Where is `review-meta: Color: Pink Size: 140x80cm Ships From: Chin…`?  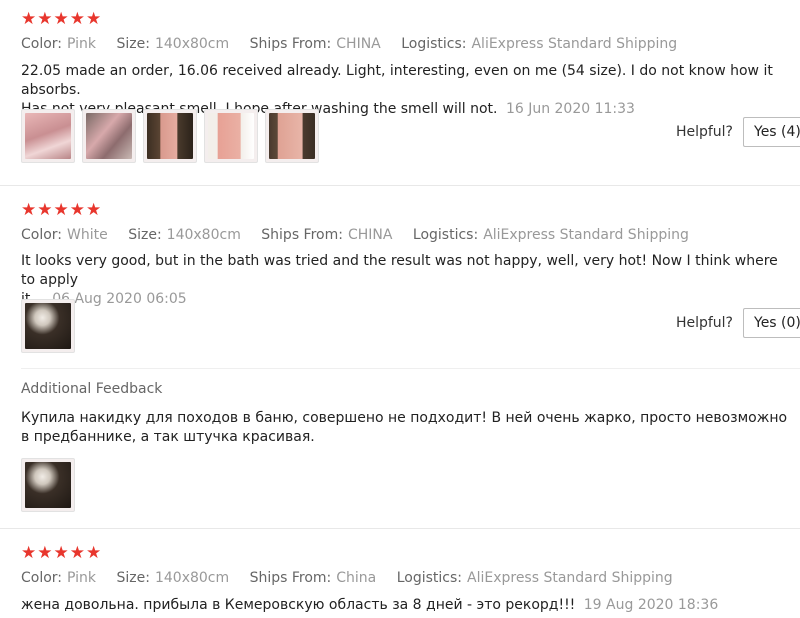 review-meta: Color: Pink Size: 140x80cm Ships From: Chin… is located at coordinates (355, 578).